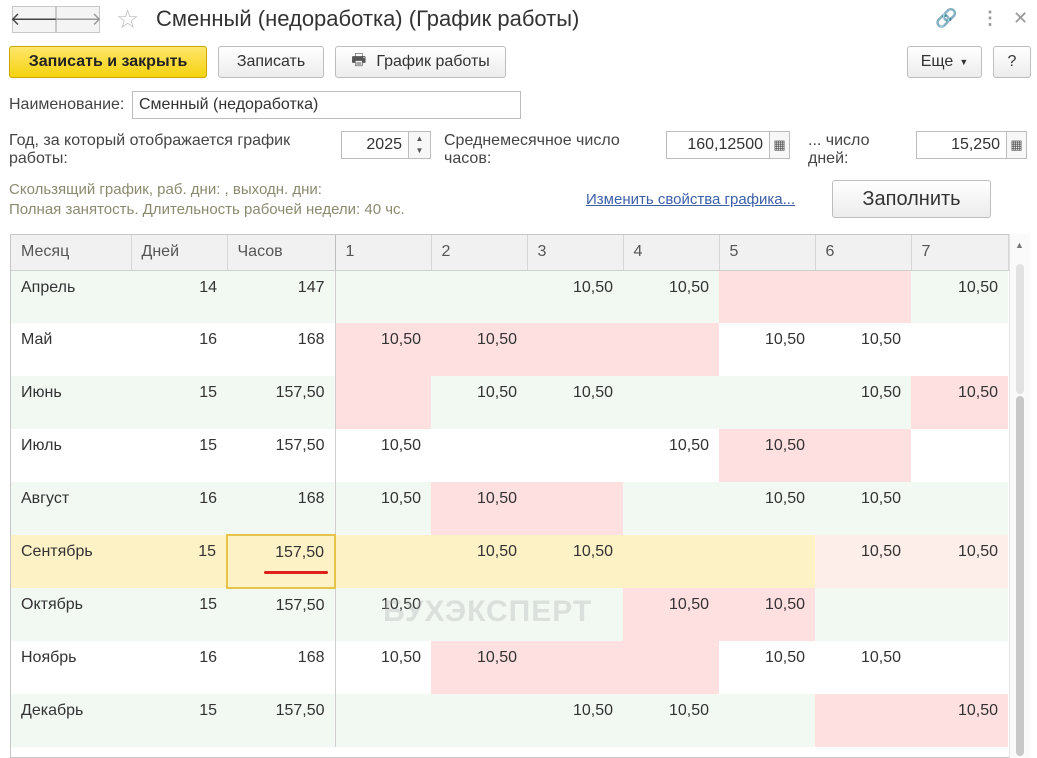 This screenshot has height=758, width=1037. I want to click on table-row: Апрель 14 147 10,50 10,50 10,50, so click(509, 296).